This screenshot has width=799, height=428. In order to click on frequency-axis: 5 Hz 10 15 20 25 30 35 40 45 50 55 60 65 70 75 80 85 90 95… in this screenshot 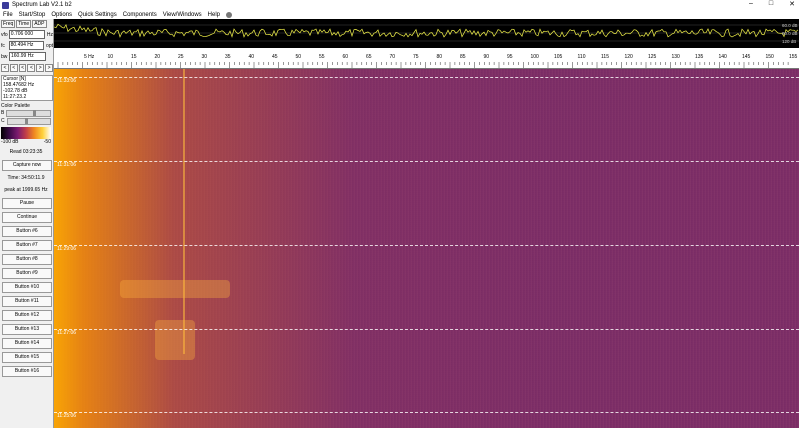, I will do `click(426, 58)`.